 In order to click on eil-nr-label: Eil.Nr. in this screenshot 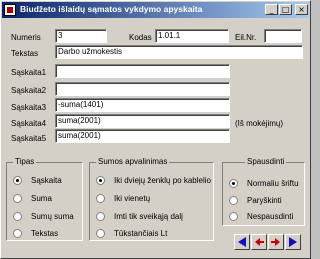, I will do `click(246, 37)`.